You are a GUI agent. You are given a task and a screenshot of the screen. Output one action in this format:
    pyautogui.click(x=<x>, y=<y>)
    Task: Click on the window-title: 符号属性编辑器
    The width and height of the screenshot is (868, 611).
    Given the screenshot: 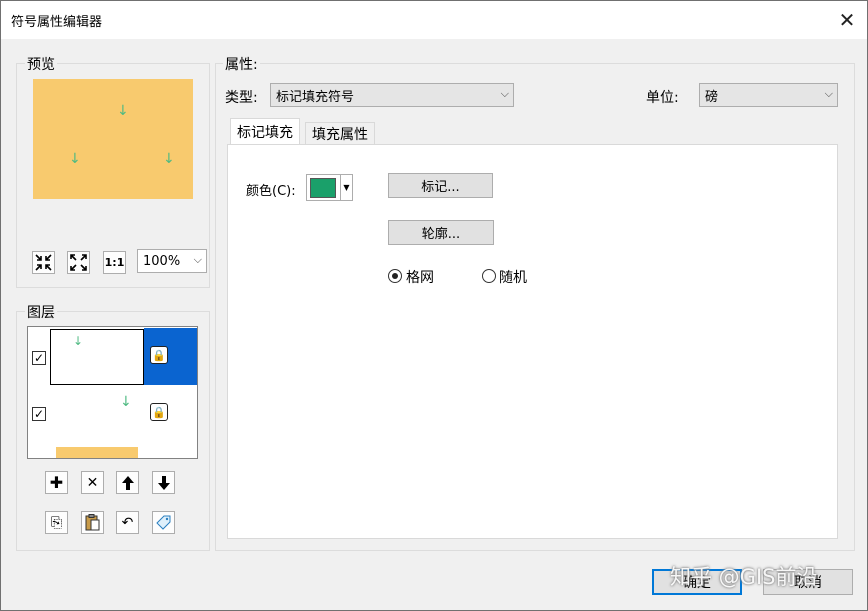 What is the action you would take?
    pyautogui.click(x=57, y=22)
    